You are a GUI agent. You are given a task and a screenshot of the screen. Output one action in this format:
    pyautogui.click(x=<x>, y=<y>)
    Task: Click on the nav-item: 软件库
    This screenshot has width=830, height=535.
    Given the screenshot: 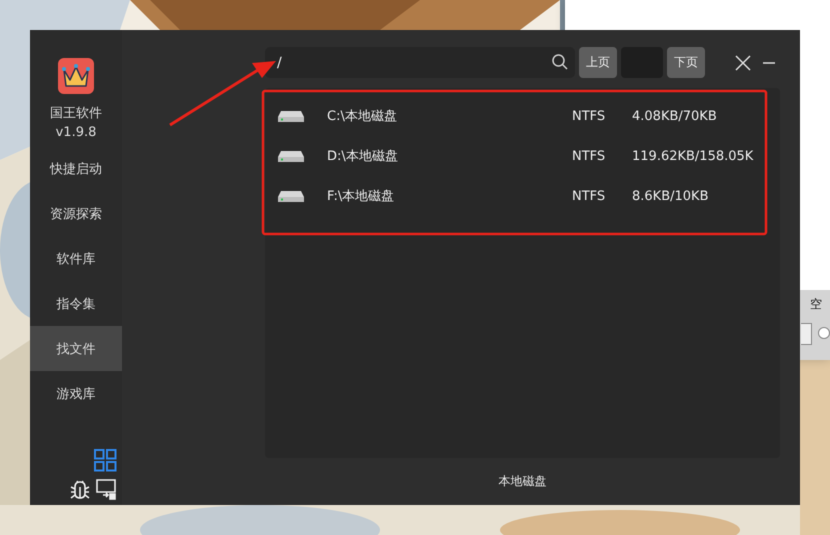 What is the action you would take?
    pyautogui.click(x=76, y=258)
    